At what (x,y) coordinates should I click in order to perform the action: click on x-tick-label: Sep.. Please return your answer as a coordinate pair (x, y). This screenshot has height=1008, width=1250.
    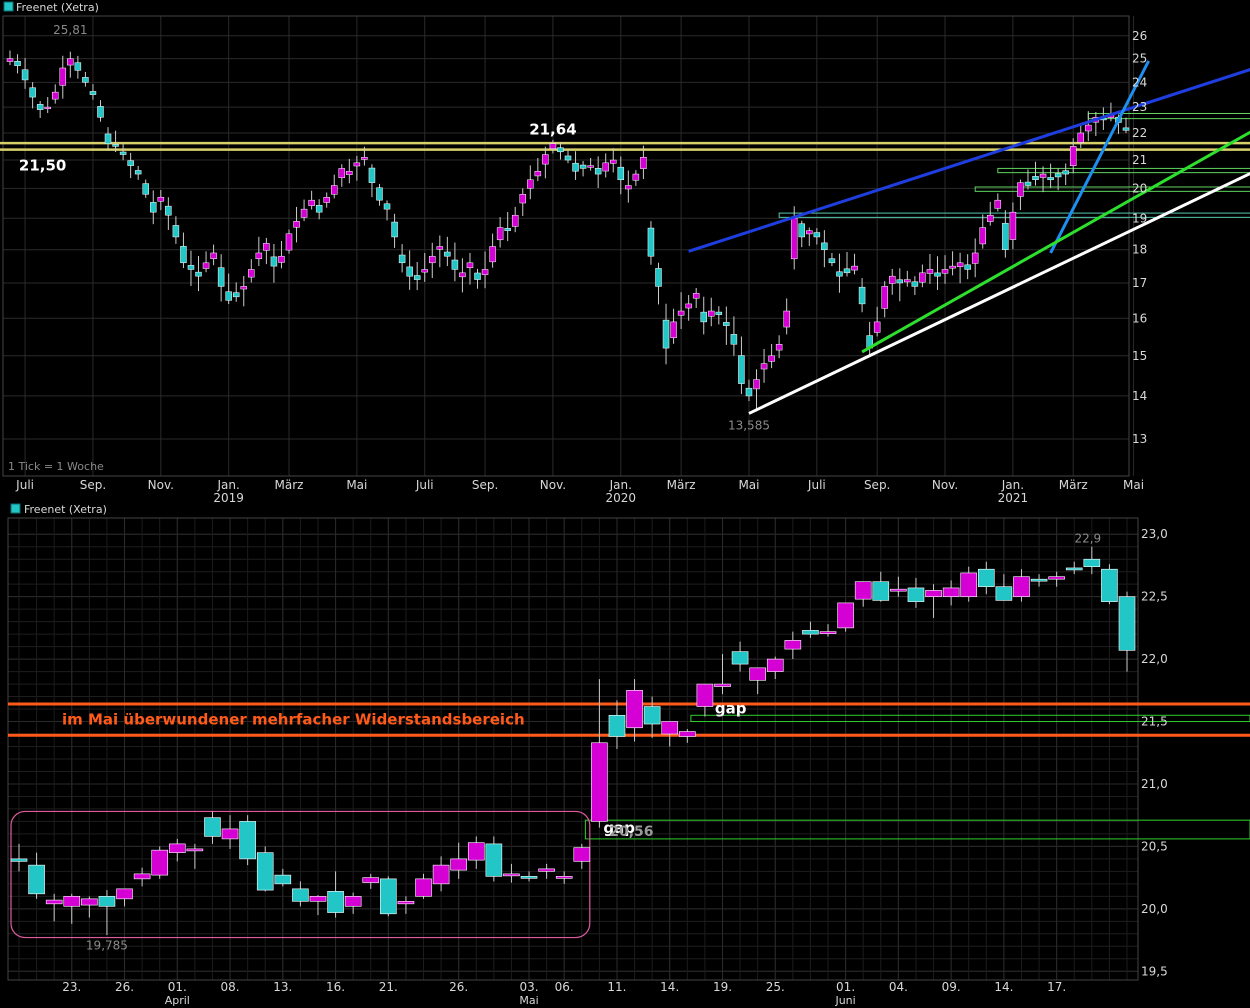
    Looking at the image, I should click on (877, 485).